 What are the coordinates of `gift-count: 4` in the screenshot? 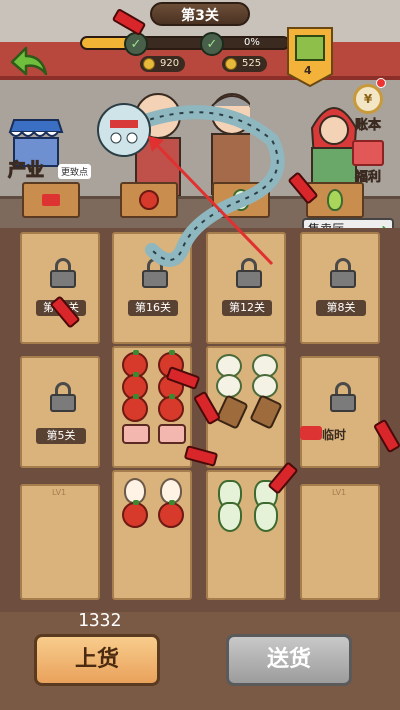 It's located at (308, 70).